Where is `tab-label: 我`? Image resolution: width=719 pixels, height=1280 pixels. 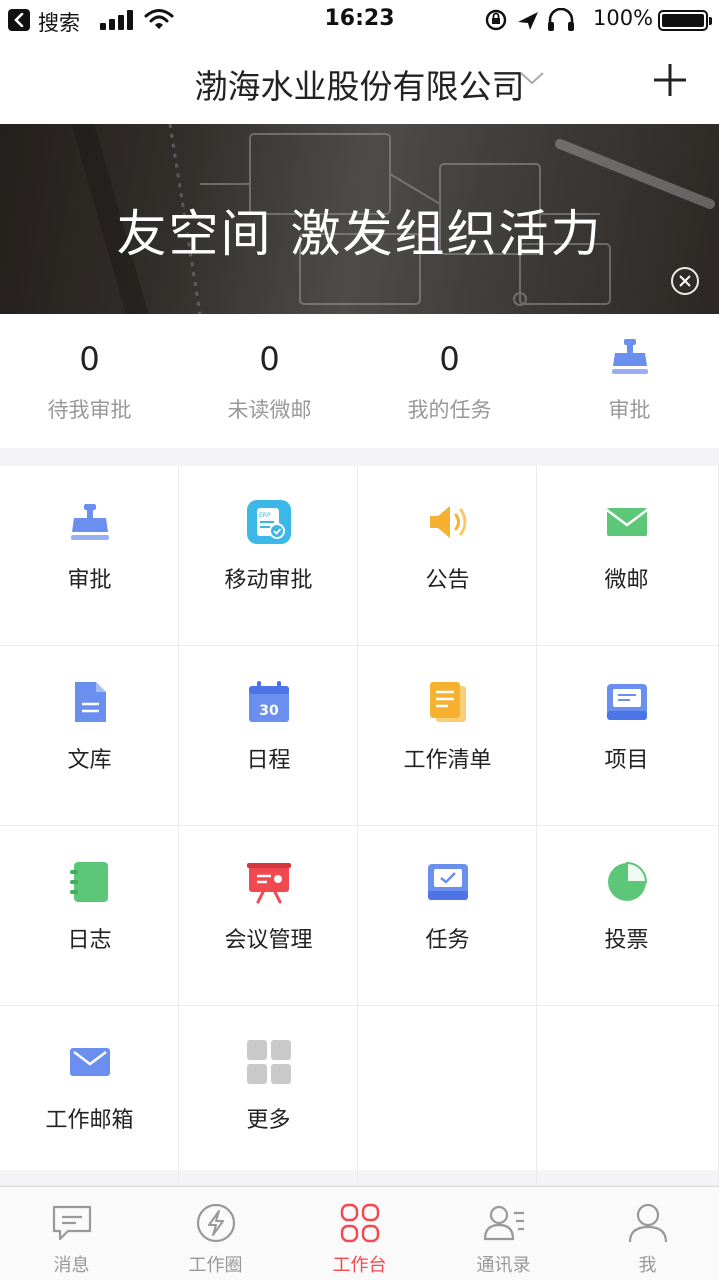
tab-label: 我 is located at coordinates (647, 1265).